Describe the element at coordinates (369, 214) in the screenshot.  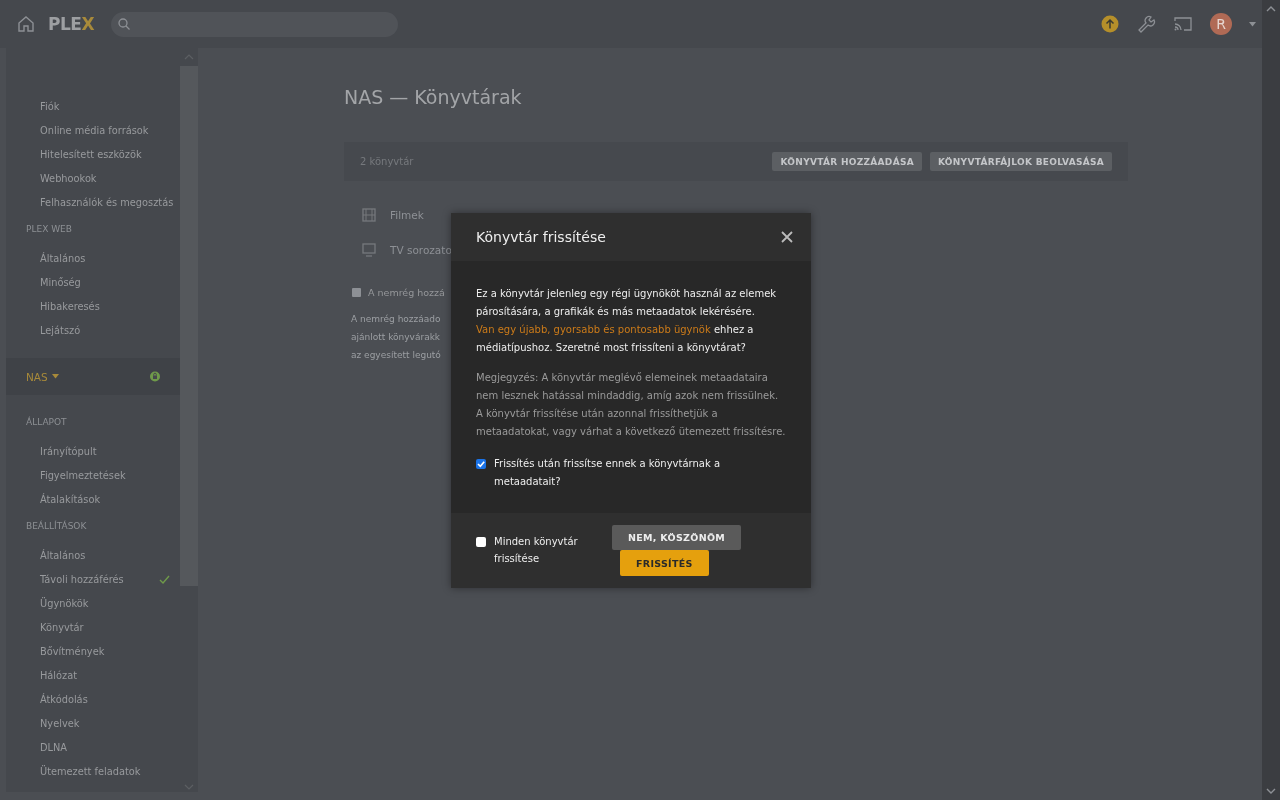
I see `film-icon` at that location.